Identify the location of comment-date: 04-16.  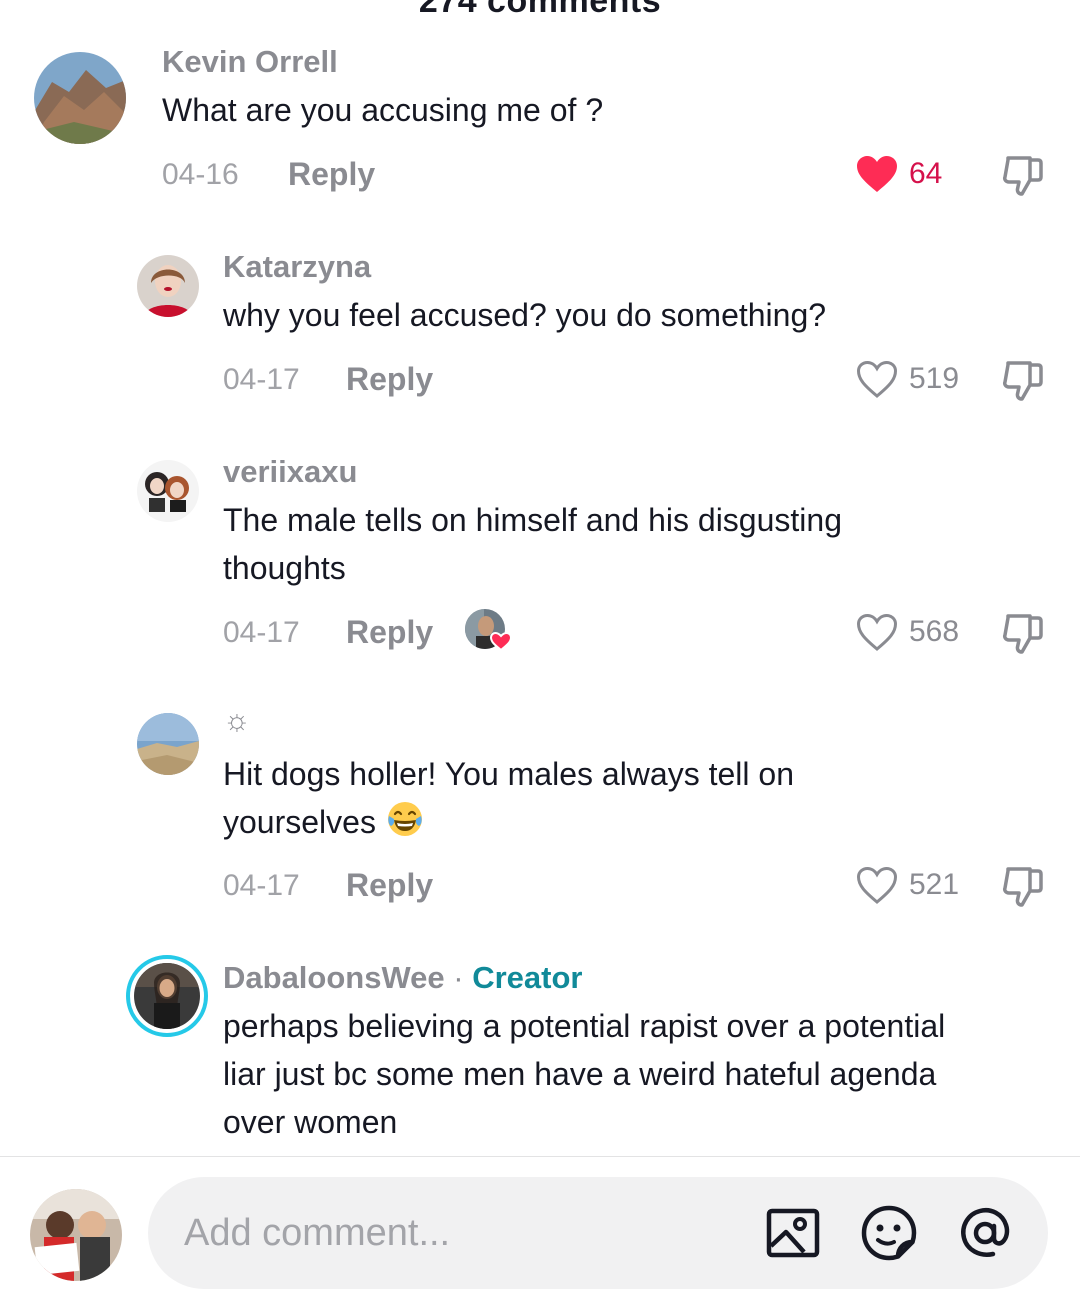
(200, 174).